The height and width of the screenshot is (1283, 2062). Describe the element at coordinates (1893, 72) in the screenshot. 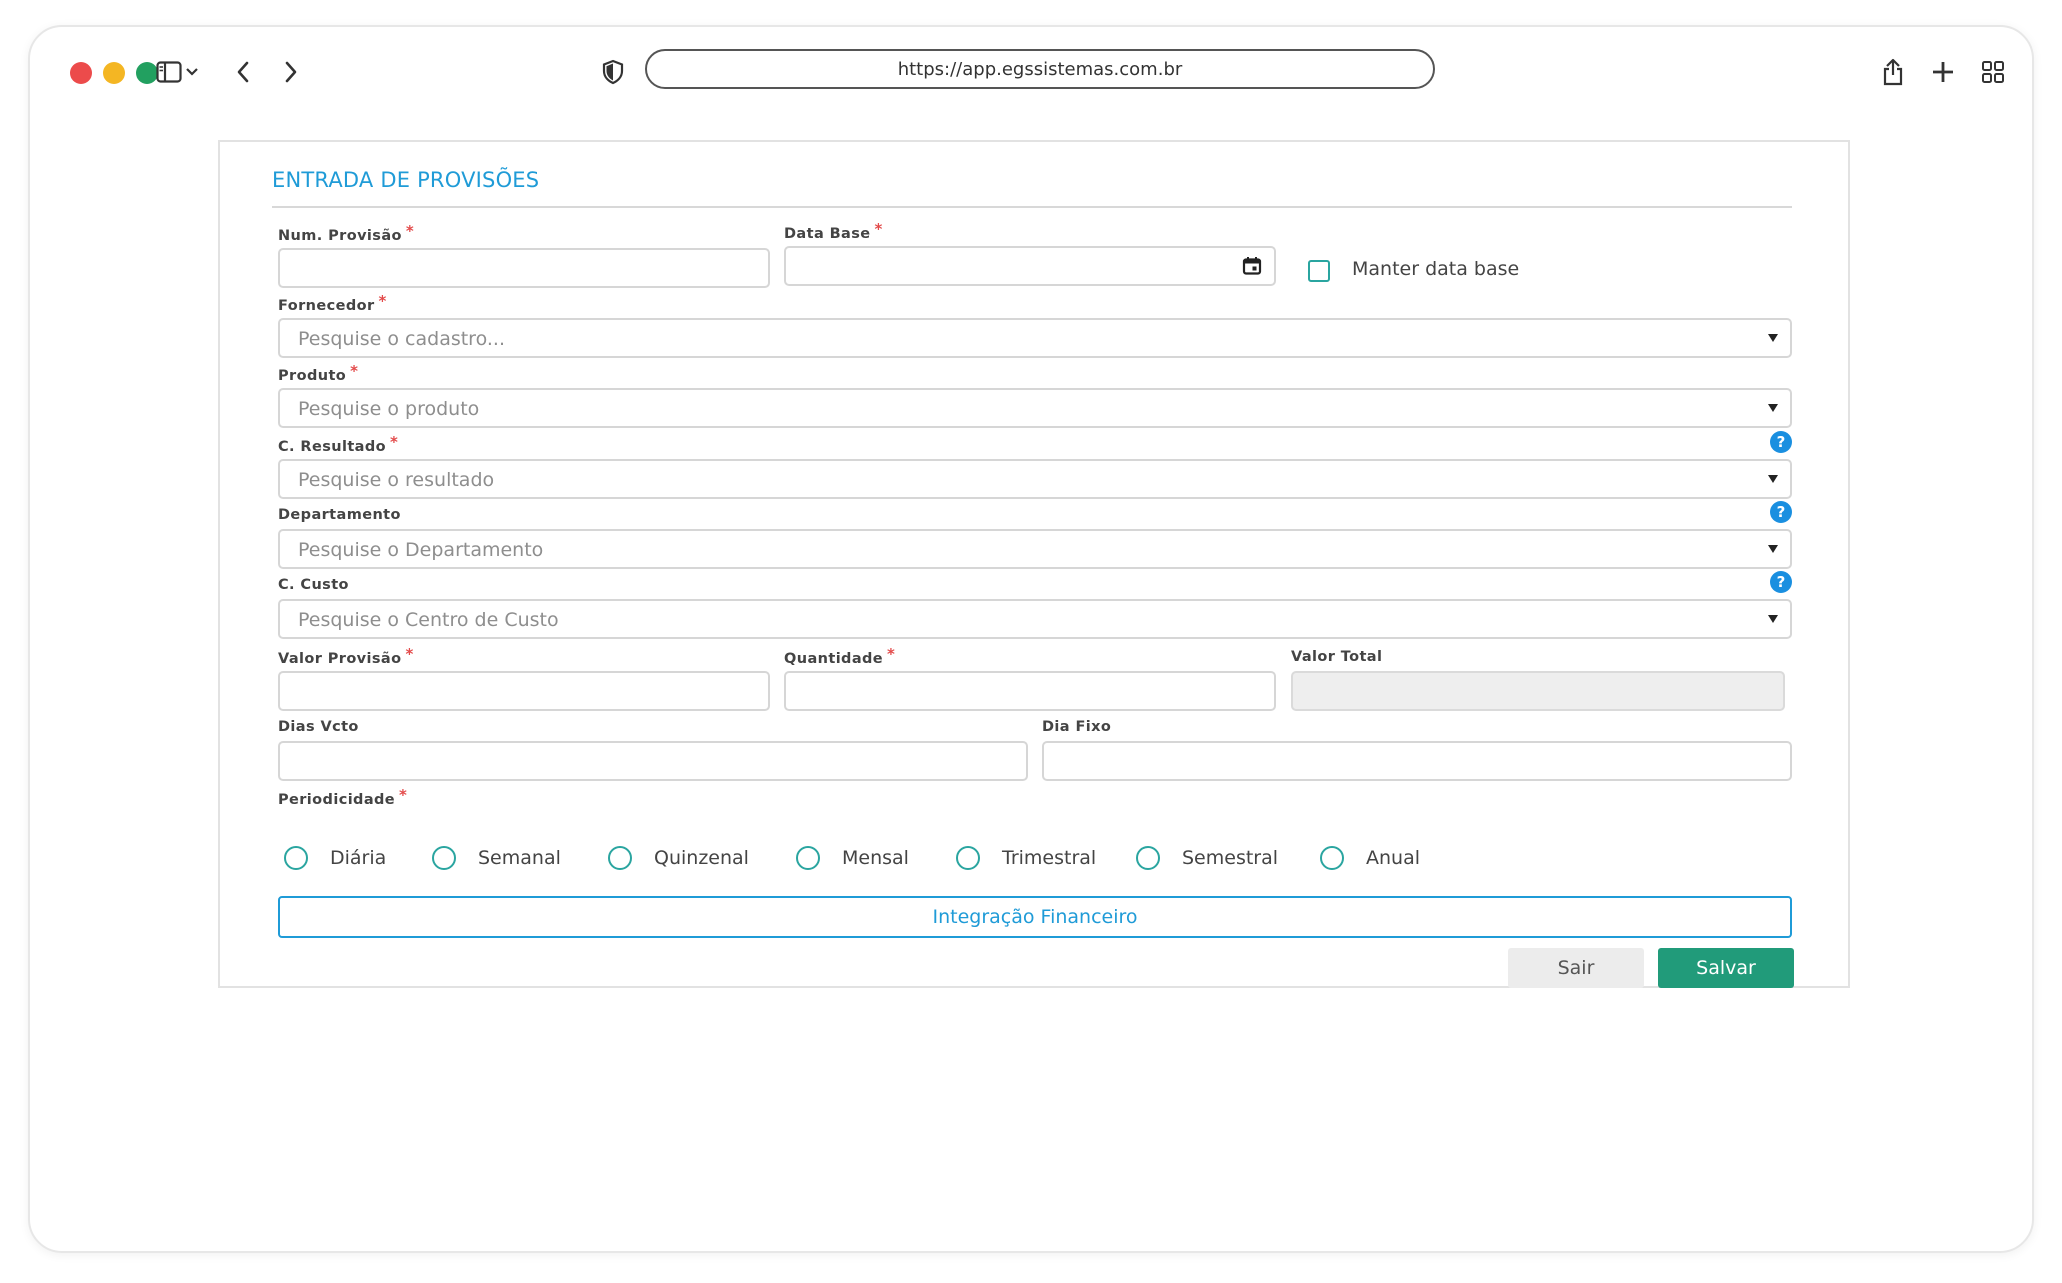

I see `share-icon` at that location.